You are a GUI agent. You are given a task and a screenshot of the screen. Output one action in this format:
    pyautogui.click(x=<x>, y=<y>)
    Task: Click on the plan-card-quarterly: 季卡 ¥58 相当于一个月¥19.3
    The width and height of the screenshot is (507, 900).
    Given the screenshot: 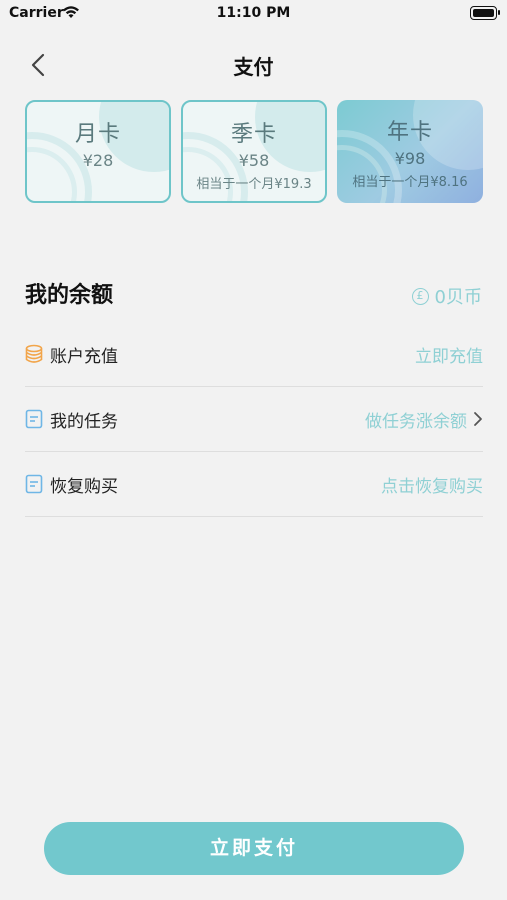 What is the action you would take?
    pyautogui.click(x=254, y=151)
    